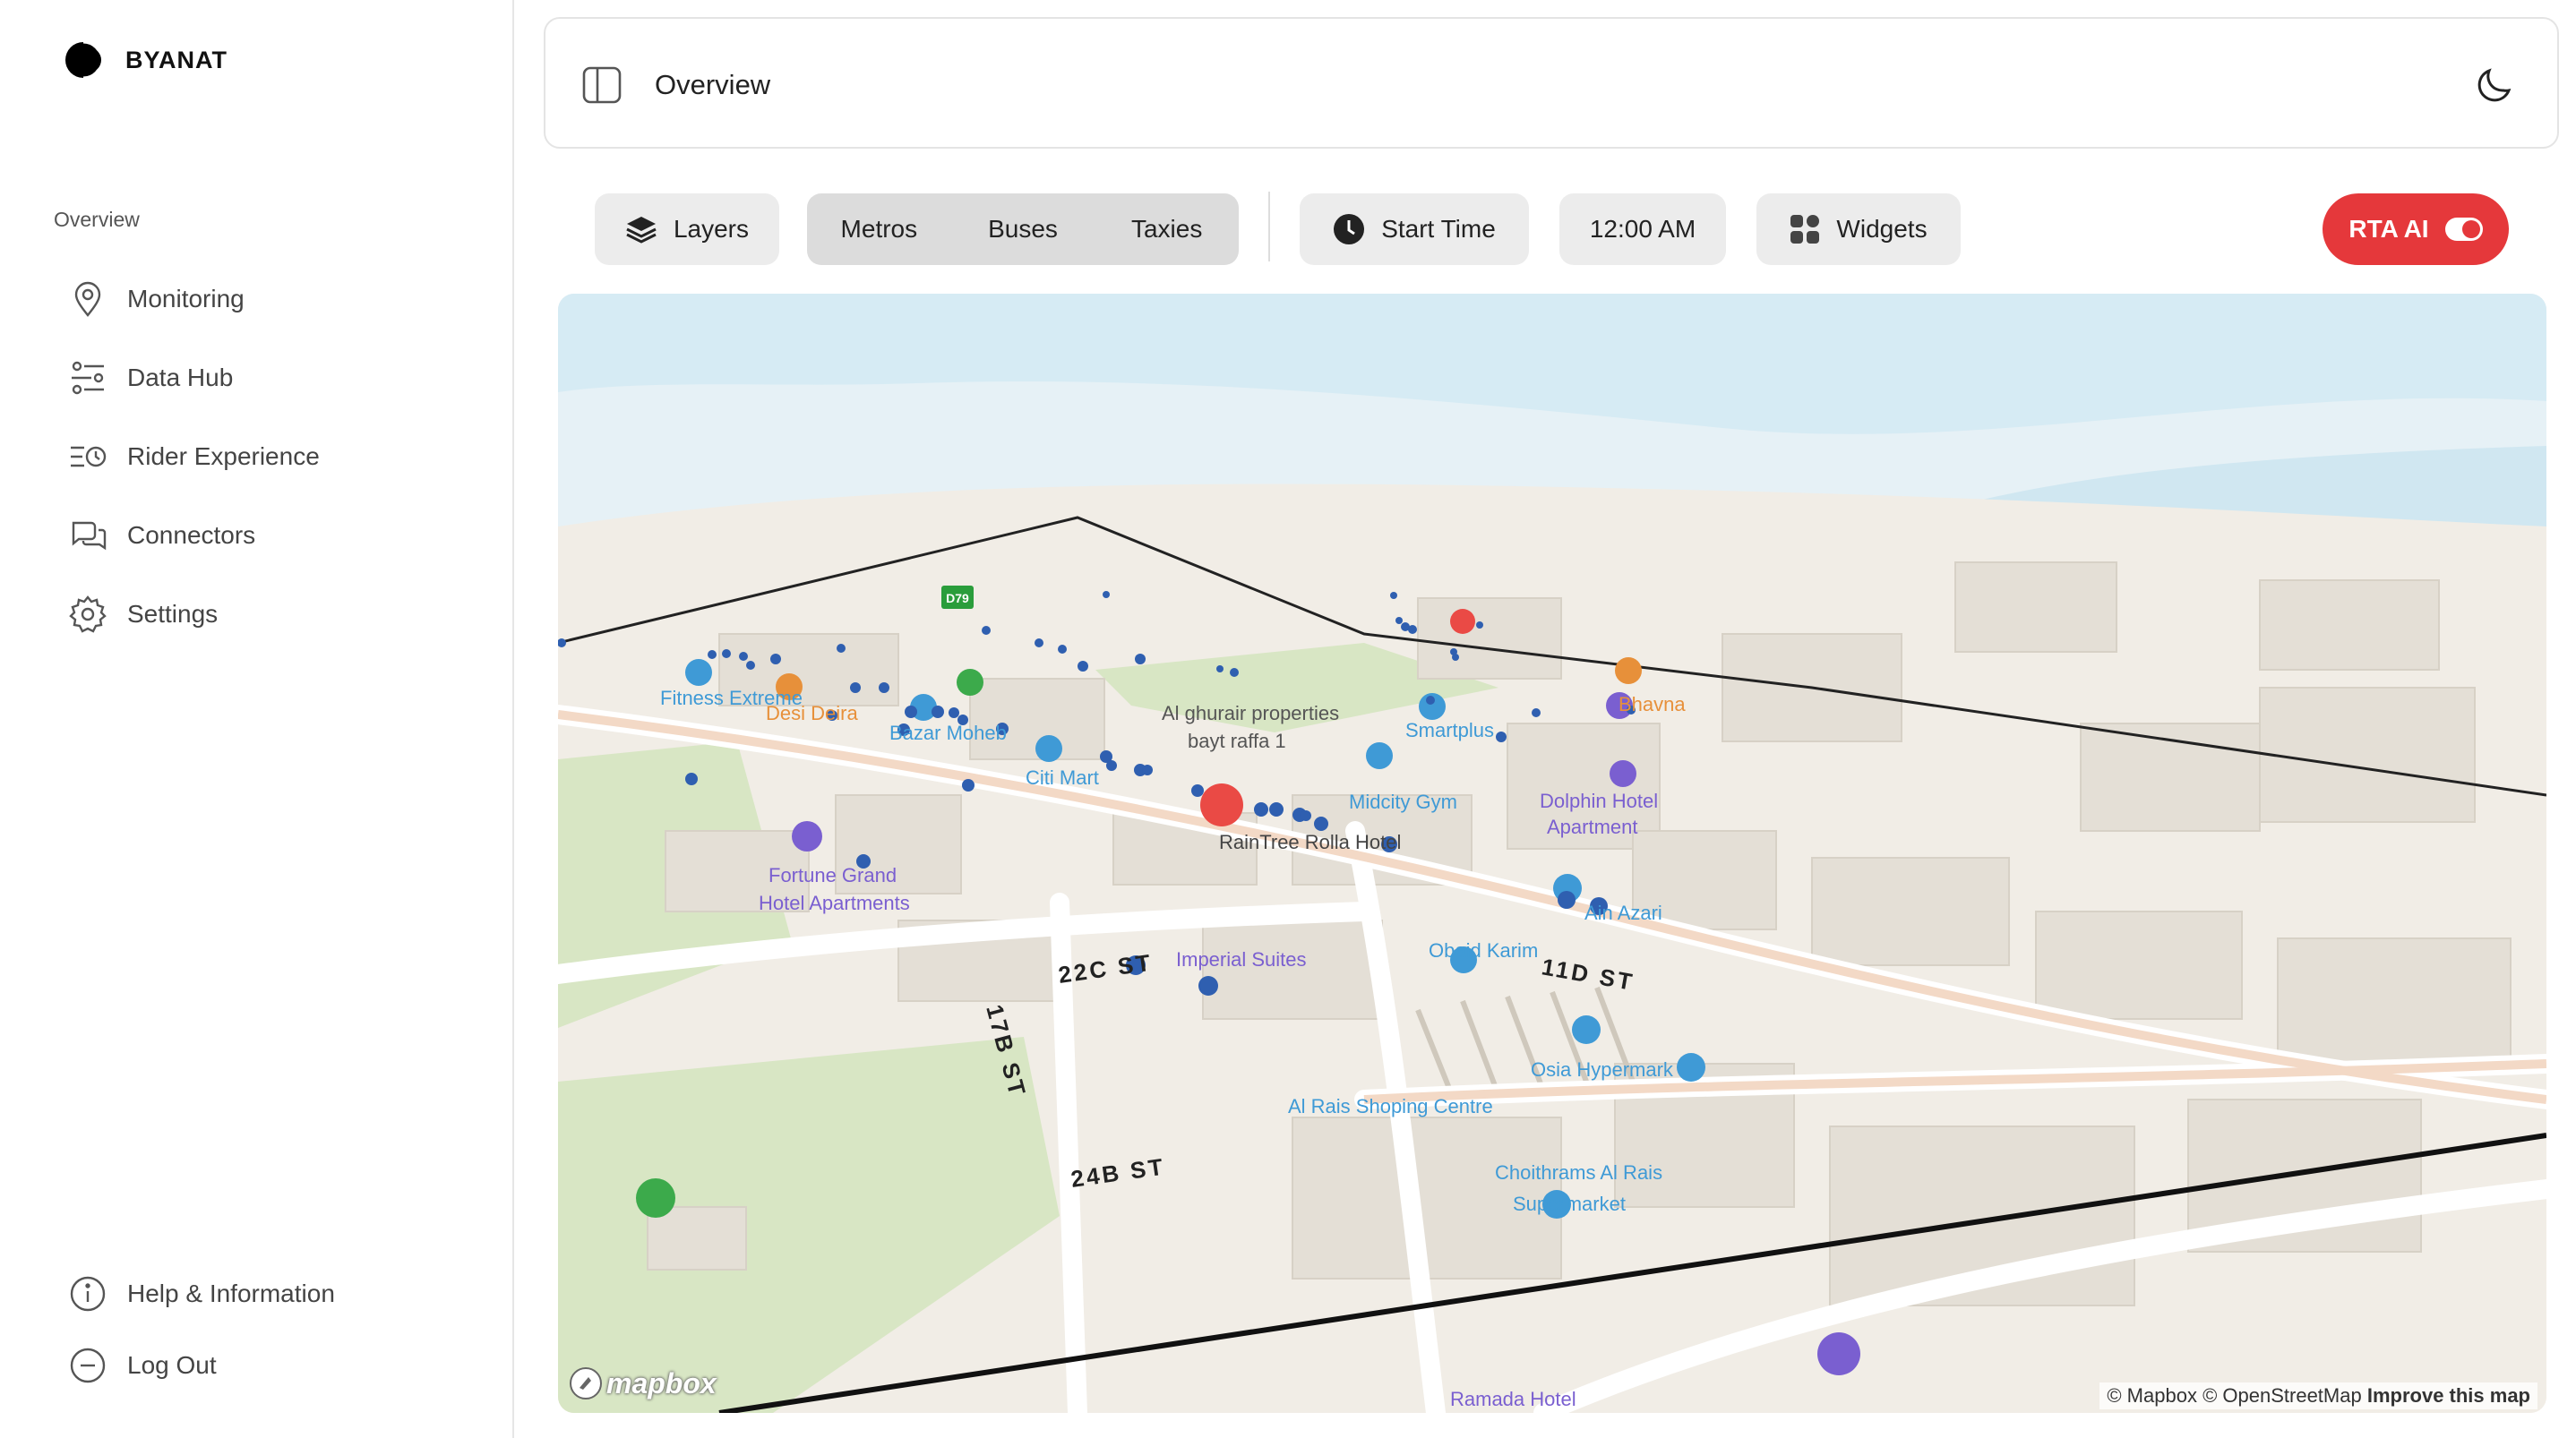 This screenshot has width=2576, height=1438. What do you see at coordinates (176, 59) in the screenshot?
I see `brand-name: BYANAT` at bounding box center [176, 59].